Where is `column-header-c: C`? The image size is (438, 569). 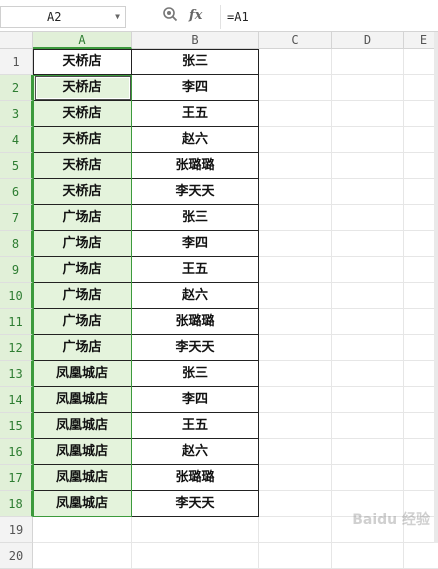
column-header-c: C is located at coordinates (295, 40).